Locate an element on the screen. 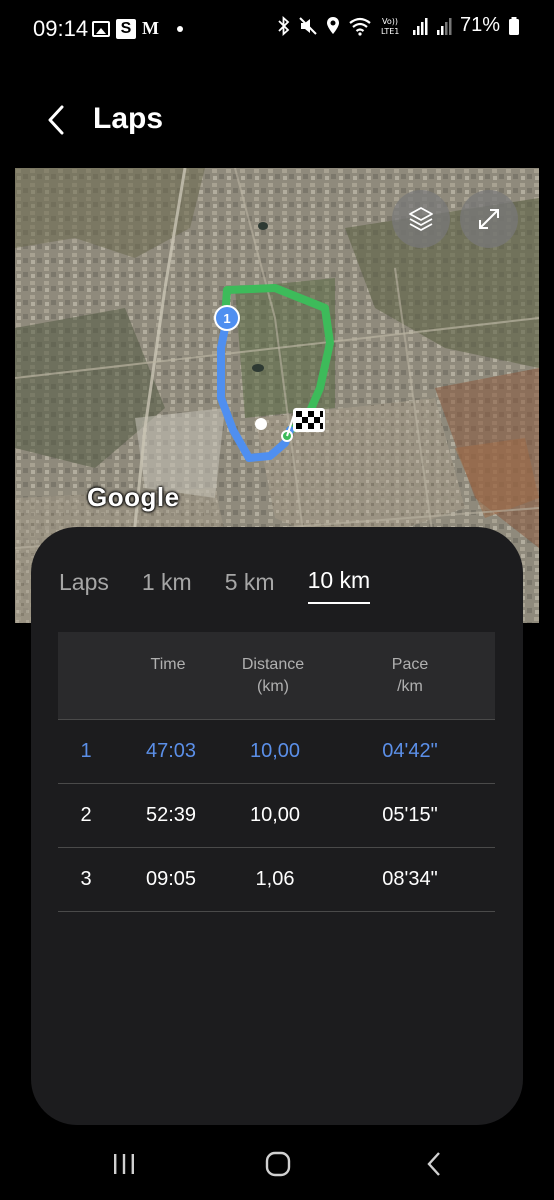 The width and height of the screenshot is (554, 1200). mute-icon is located at coordinates (308, 25).